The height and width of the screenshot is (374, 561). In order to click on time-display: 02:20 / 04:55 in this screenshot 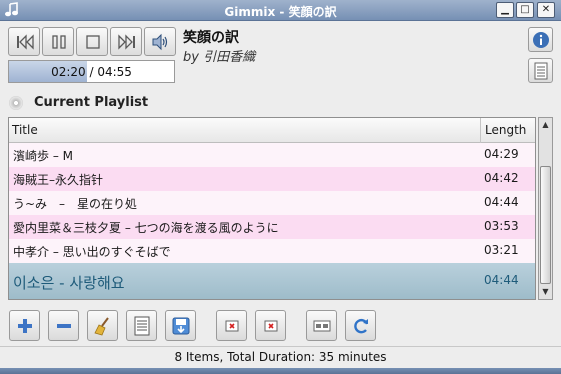, I will do `click(91, 72)`.